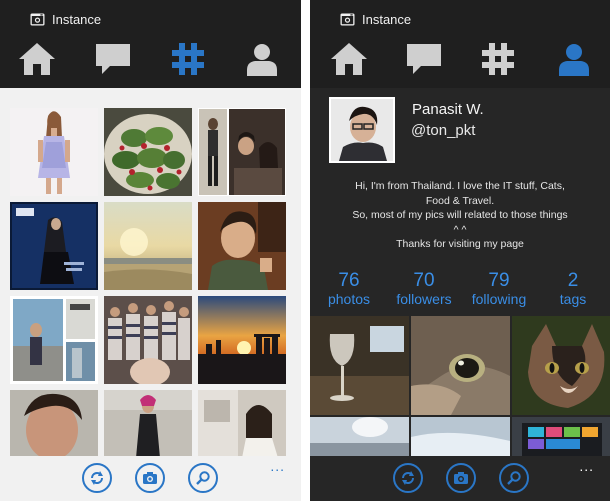  What do you see at coordinates (448, 109) in the screenshot?
I see `profile-name: Panasit W.` at bounding box center [448, 109].